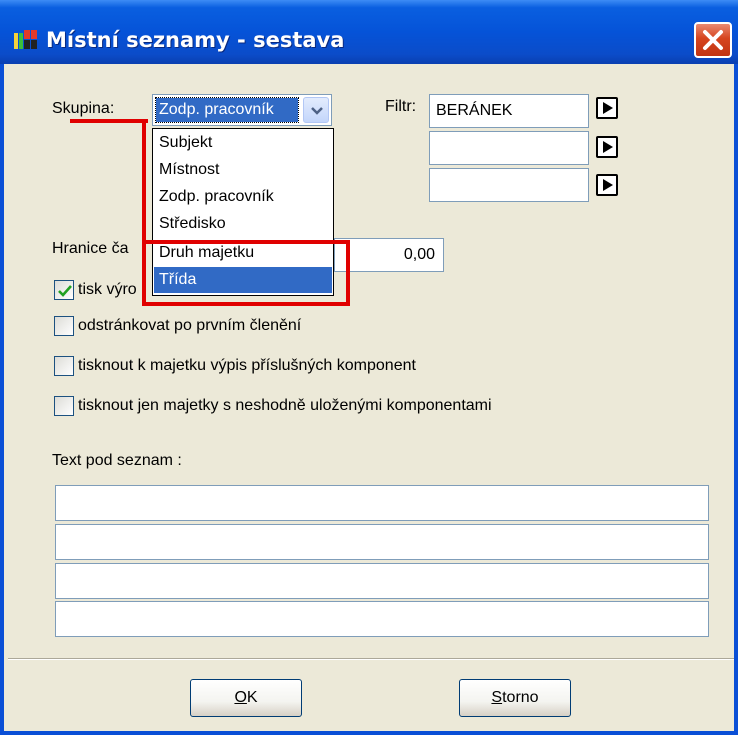 The width and height of the screenshot is (738, 735). Describe the element at coordinates (227, 110) in the screenshot. I see `group-selected-value: Zodp. pracovník` at that location.